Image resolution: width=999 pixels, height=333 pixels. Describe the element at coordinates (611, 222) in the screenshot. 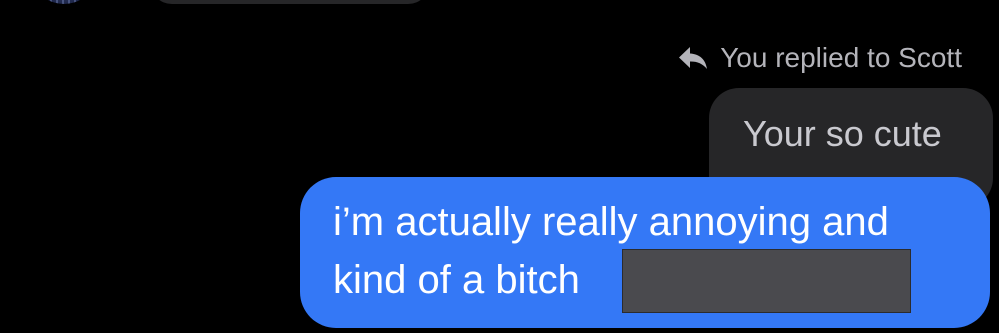

I see `sent-message-line-1: i’m actually really annoying and` at that location.